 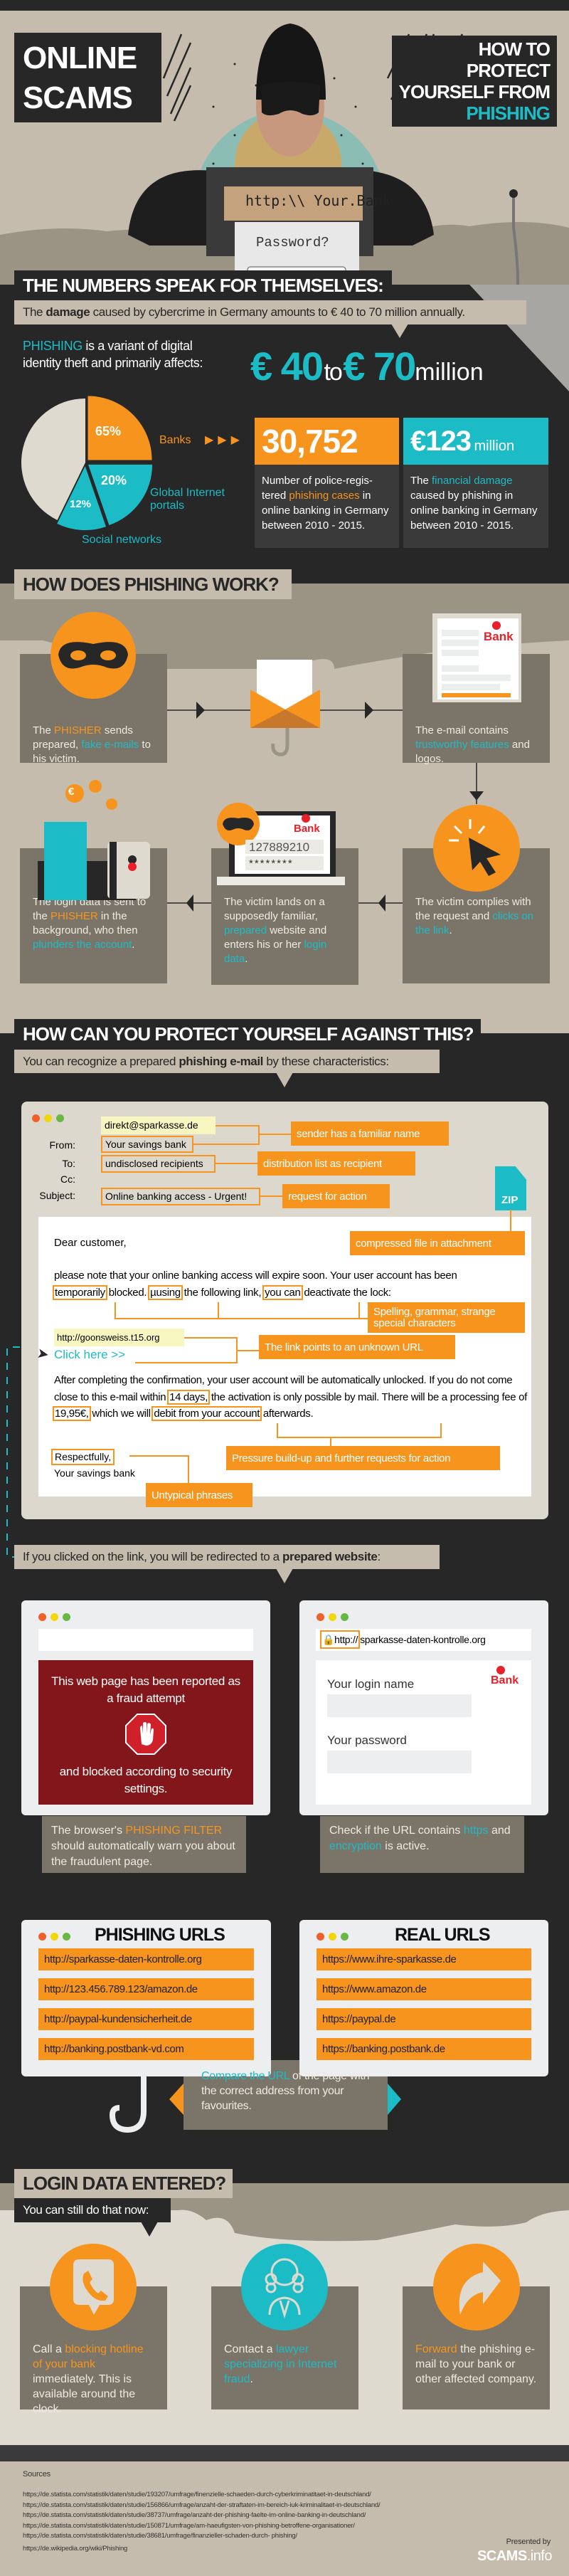 I want to click on address-bar: 🔒http://sparkasse-daten-kontrolle.org, so click(x=423, y=1640).